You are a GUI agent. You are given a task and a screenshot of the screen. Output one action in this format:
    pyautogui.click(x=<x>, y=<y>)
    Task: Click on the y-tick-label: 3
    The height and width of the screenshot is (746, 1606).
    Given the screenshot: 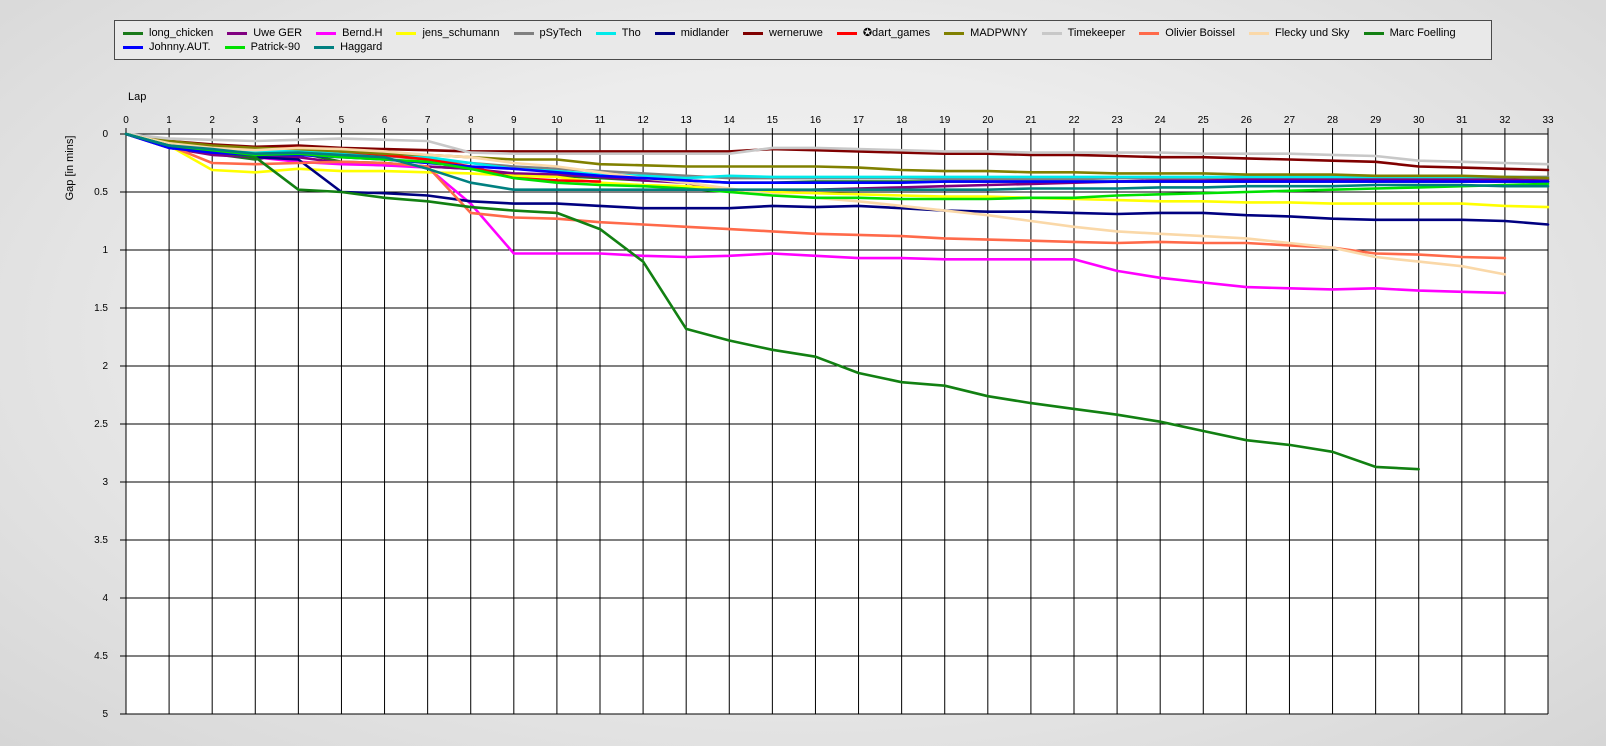 What is the action you would take?
    pyautogui.click(x=105, y=482)
    